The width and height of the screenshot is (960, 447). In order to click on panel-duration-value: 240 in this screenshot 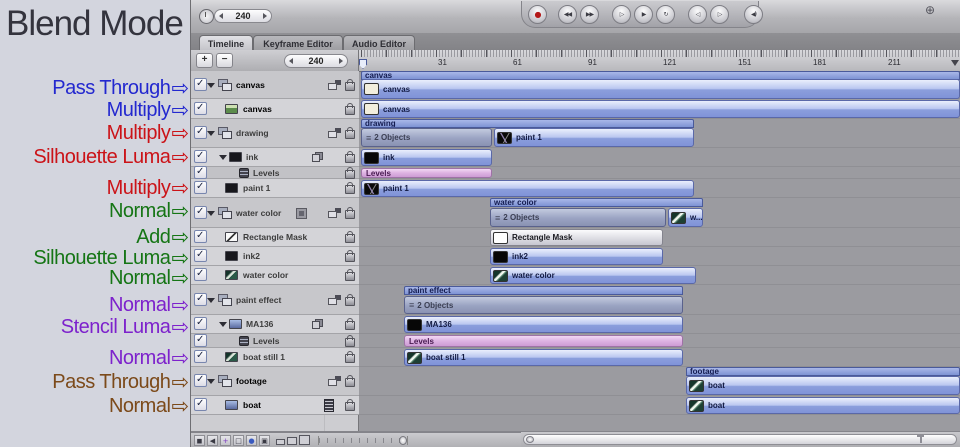, I will do `click(316, 61)`.